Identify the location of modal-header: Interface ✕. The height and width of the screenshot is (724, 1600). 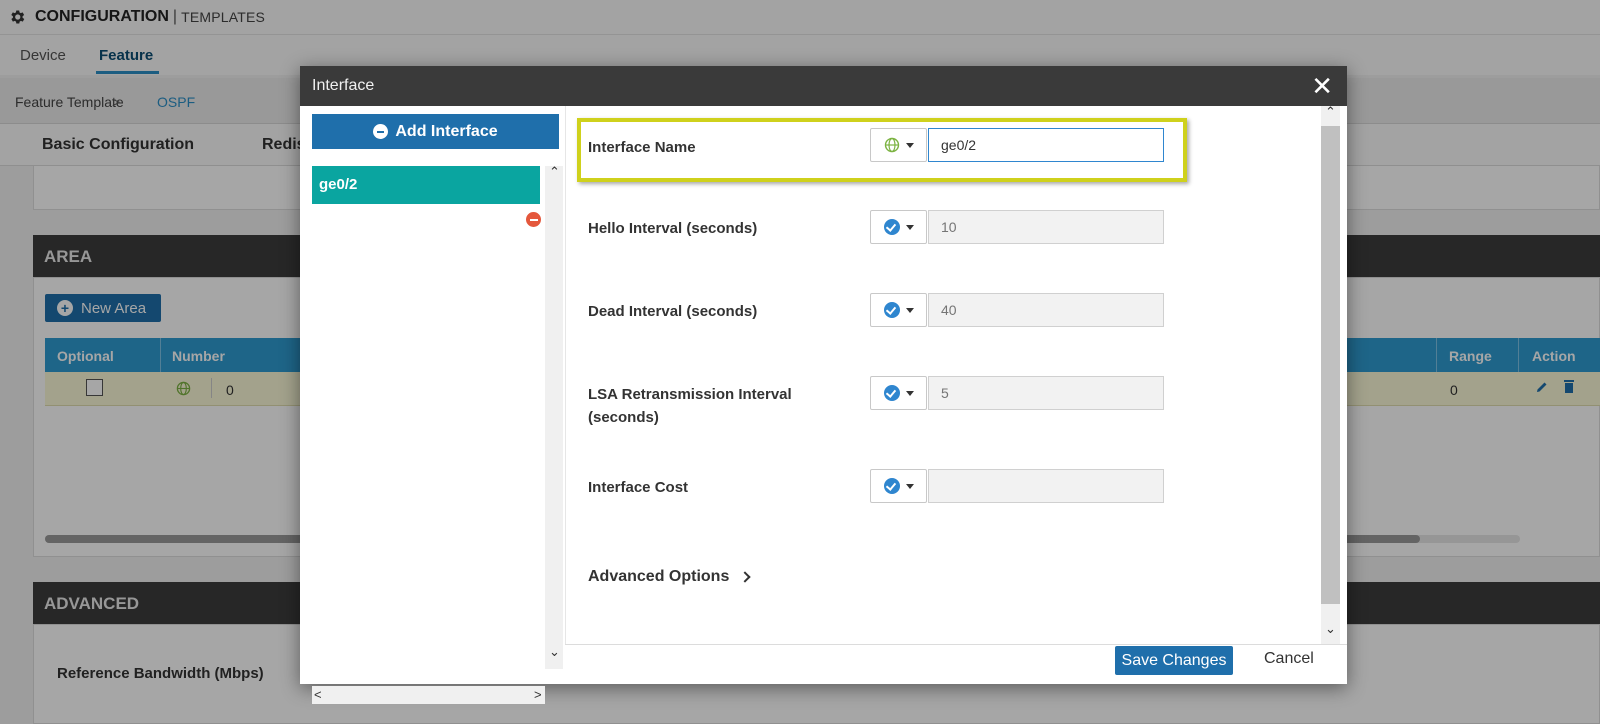
(823, 86).